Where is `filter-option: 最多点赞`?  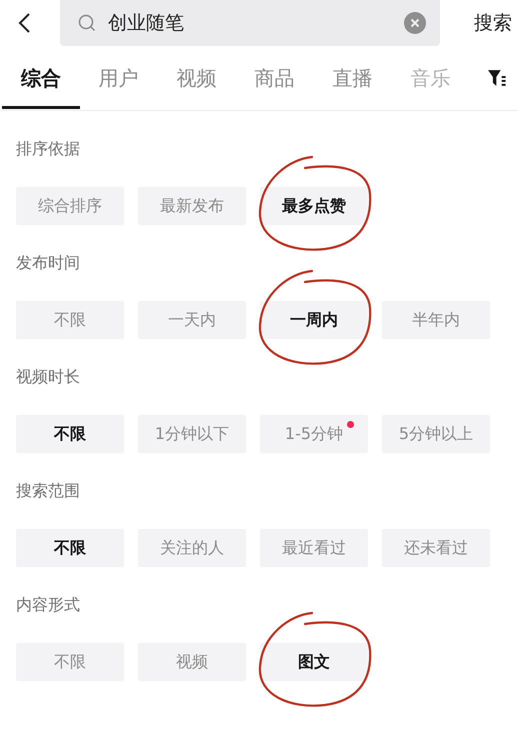
filter-option: 最多点赞 is located at coordinates (314, 206).